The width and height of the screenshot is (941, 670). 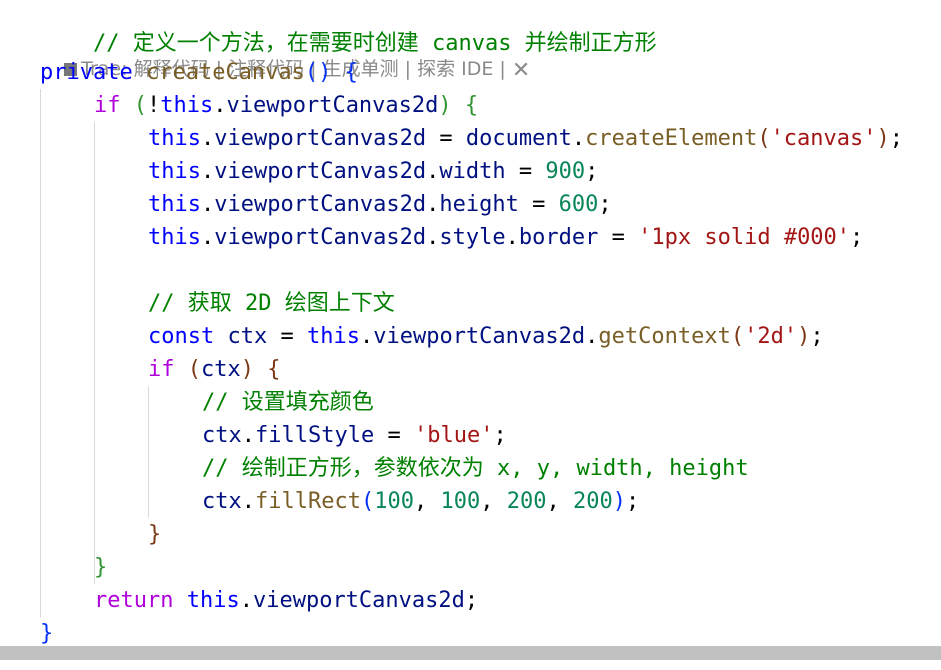 I want to click on not-operator: !, so click(x=154, y=105).